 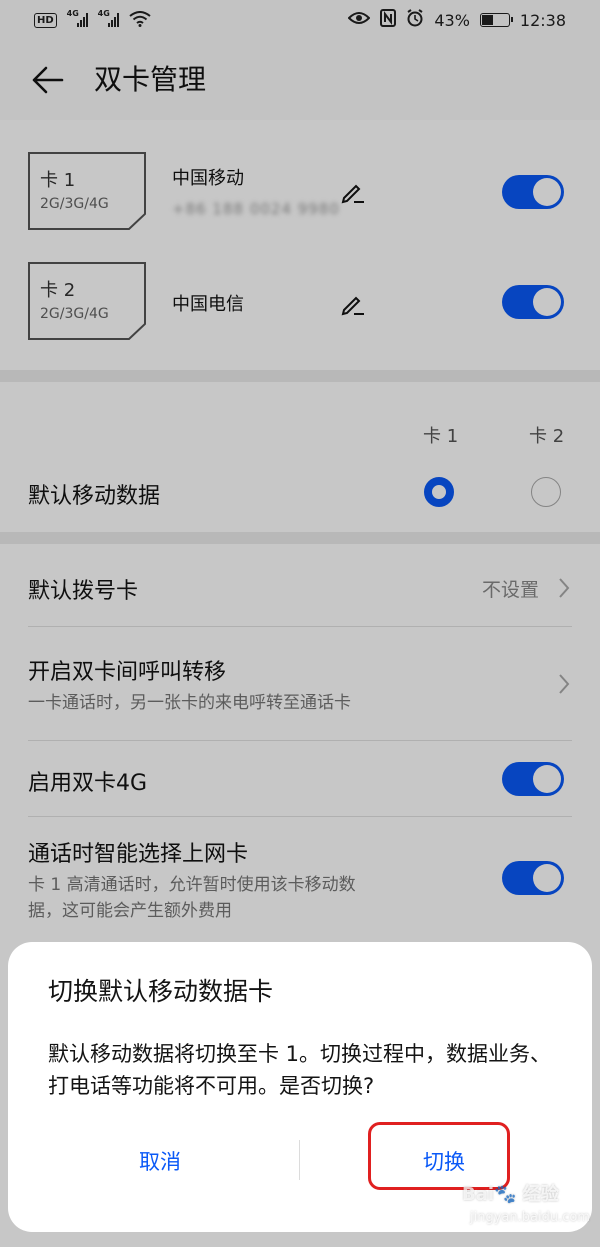 What do you see at coordinates (530, 1217) in the screenshot?
I see `watermark-url: jingyan.baidu.com` at bounding box center [530, 1217].